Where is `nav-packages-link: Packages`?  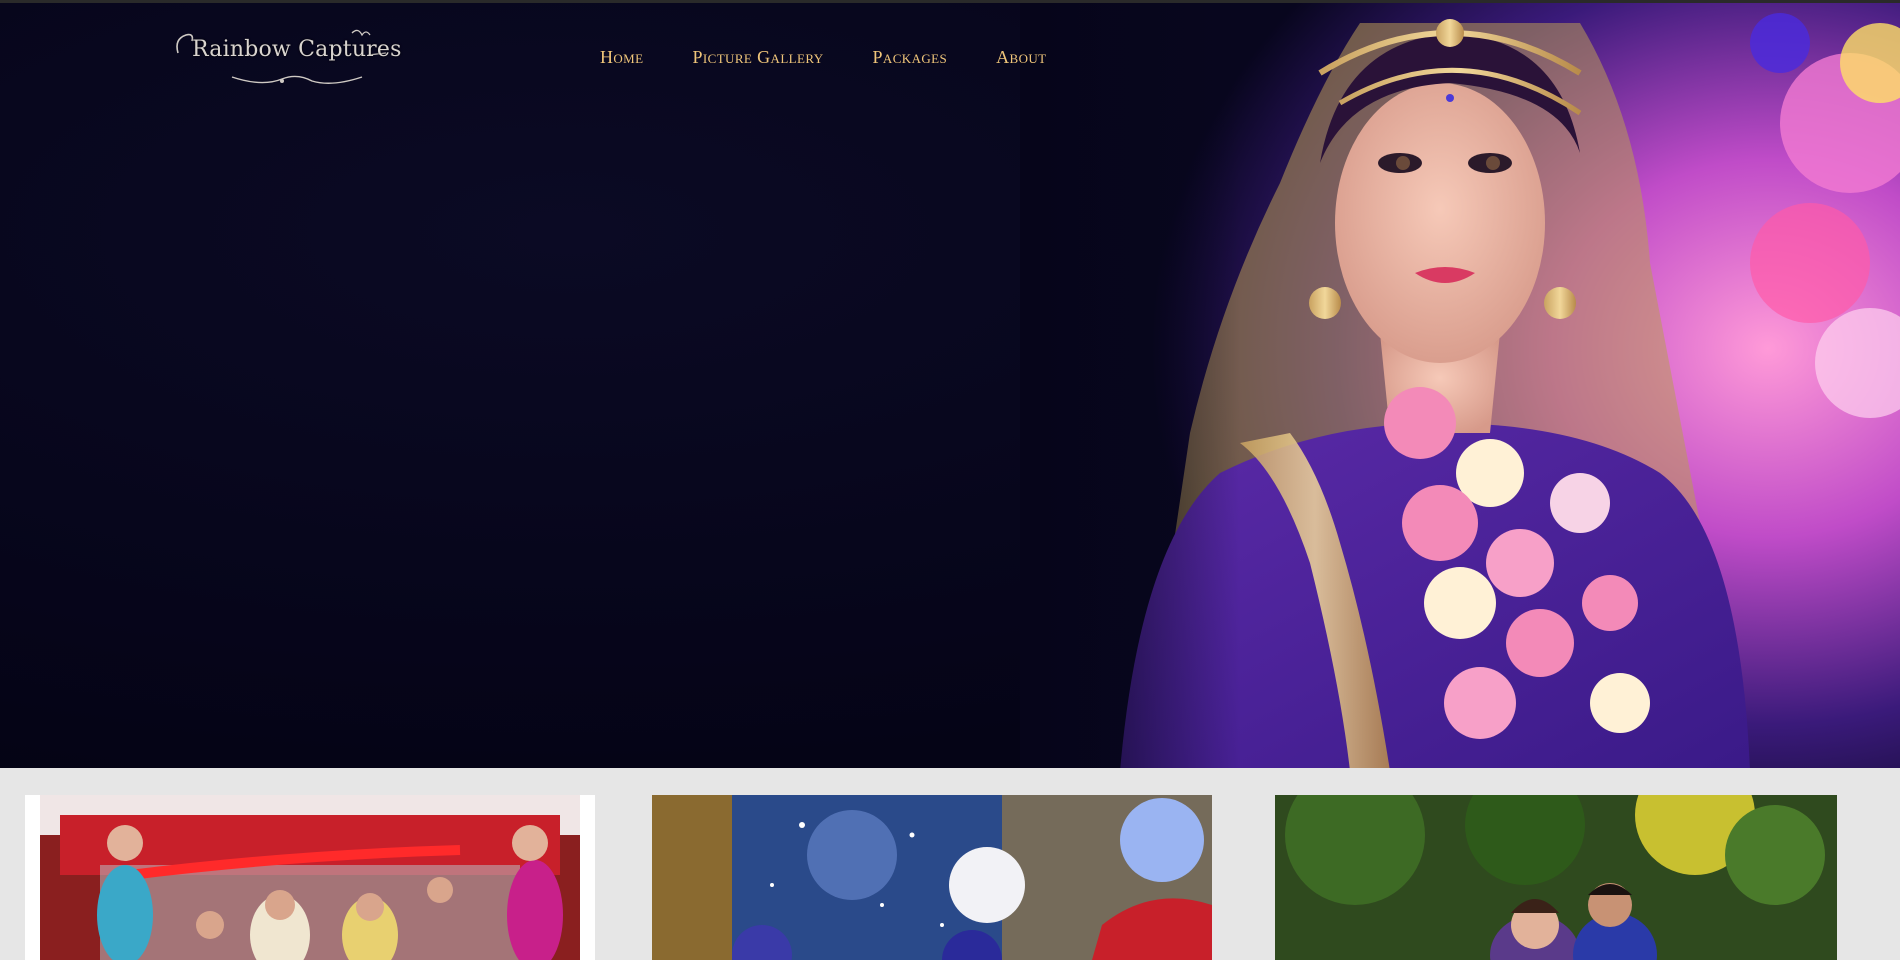
nav-packages-link: Packages is located at coordinates (910, 60).